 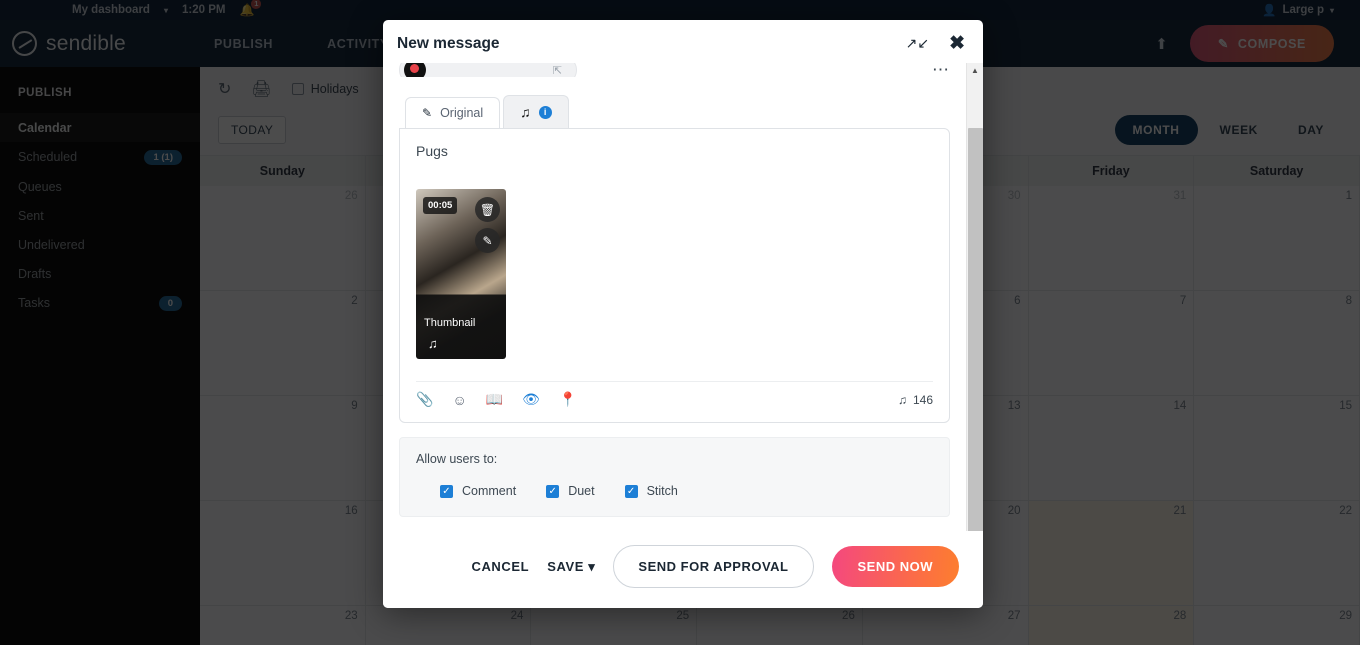 I want to click on message-text: Pugs, so click(x=674, y=151).